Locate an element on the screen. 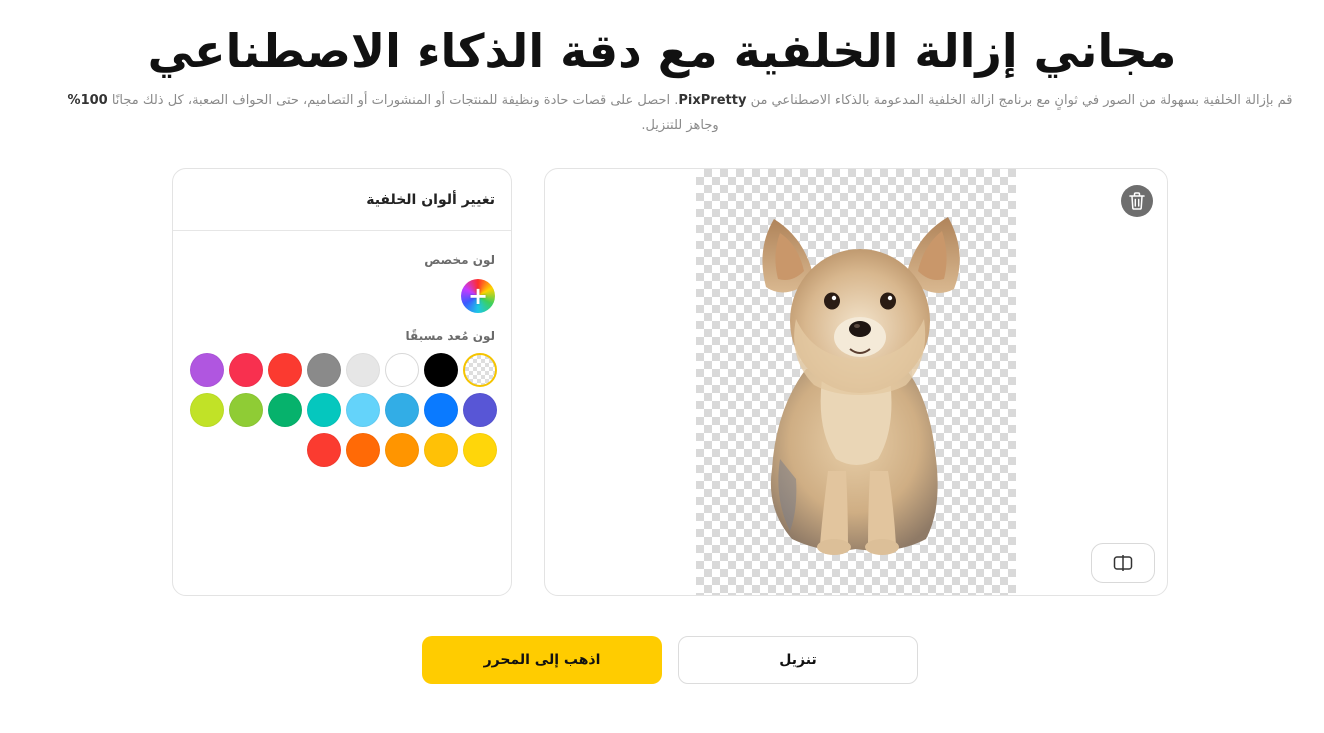  swatch-dark-orange is located at coordinates (363, 450).